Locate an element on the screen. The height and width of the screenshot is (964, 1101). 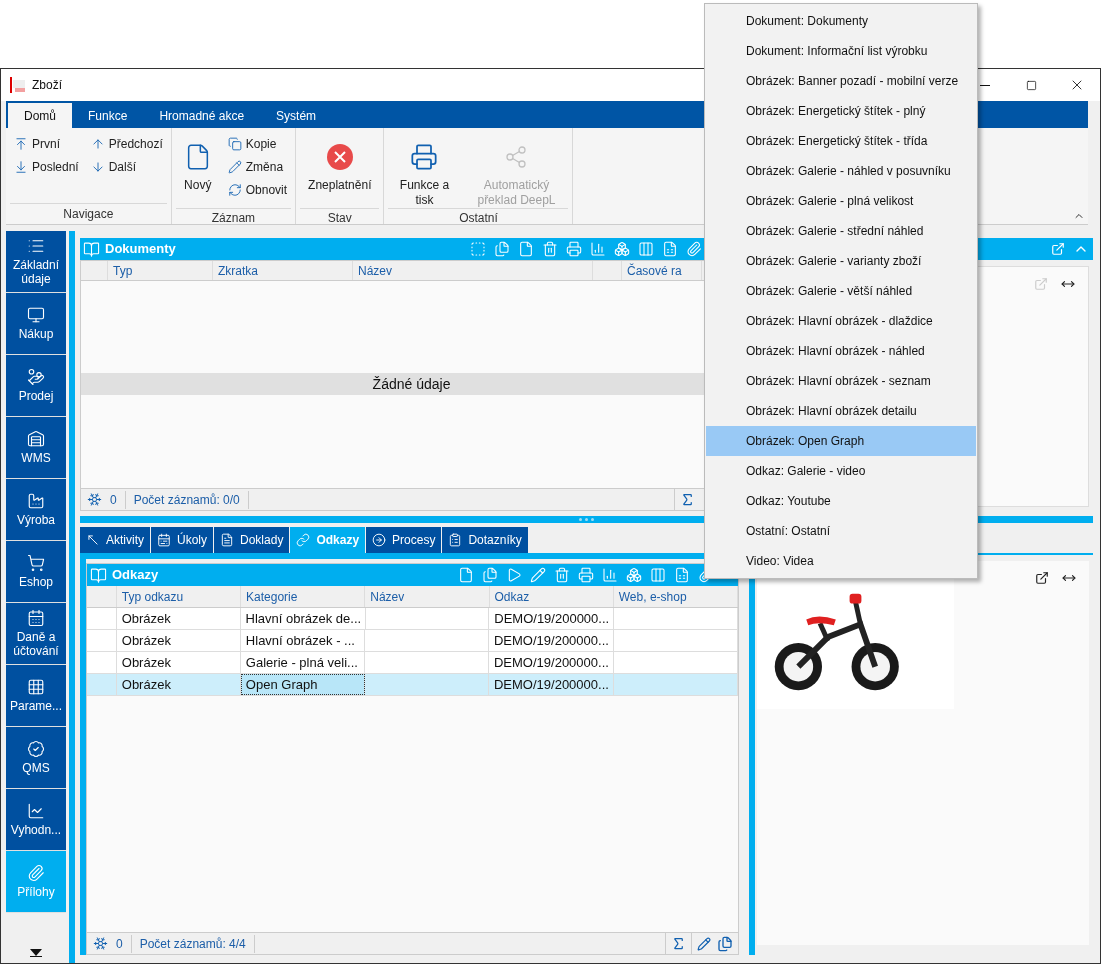
ribbon-button: Funkce a tisk is located at coordinates (424, 173).